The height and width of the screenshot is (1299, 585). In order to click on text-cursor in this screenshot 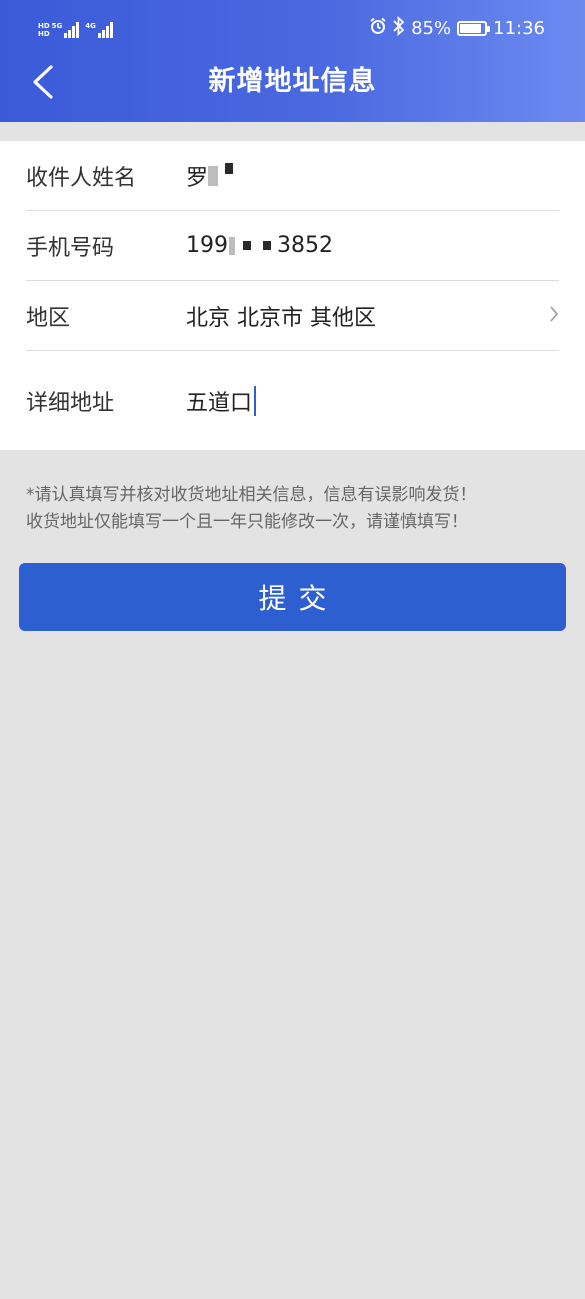, I will do `click(255, 401)`.